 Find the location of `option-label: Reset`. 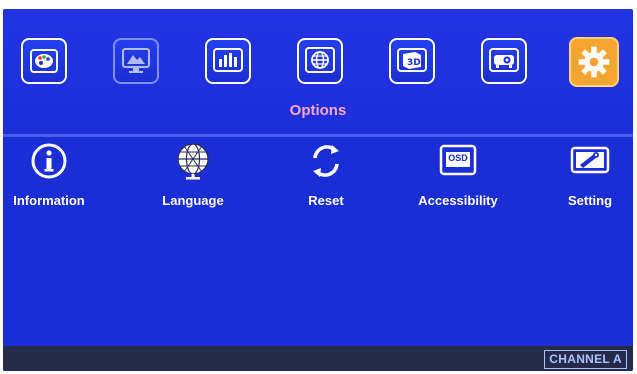

option-label: Reset is located at coordinates (326, 200).